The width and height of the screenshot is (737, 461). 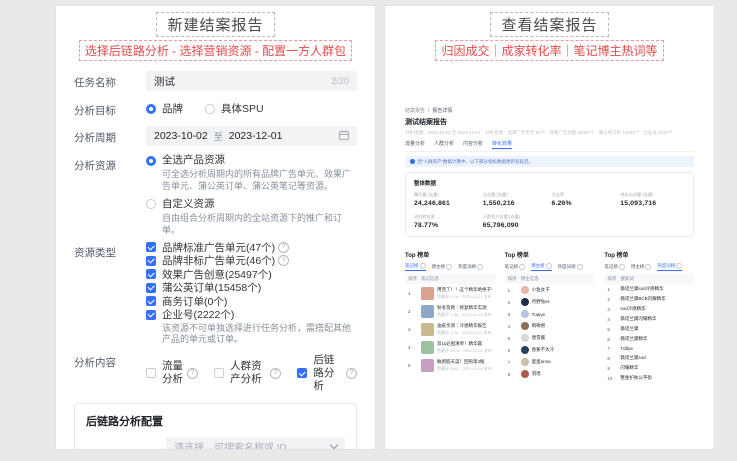 What do you see at coordinates (464, 332) in the screenshot?
I see `note-meta: 赞藏评 1.2w · 2023-10-21 发布` at bounding box center [464, 332].